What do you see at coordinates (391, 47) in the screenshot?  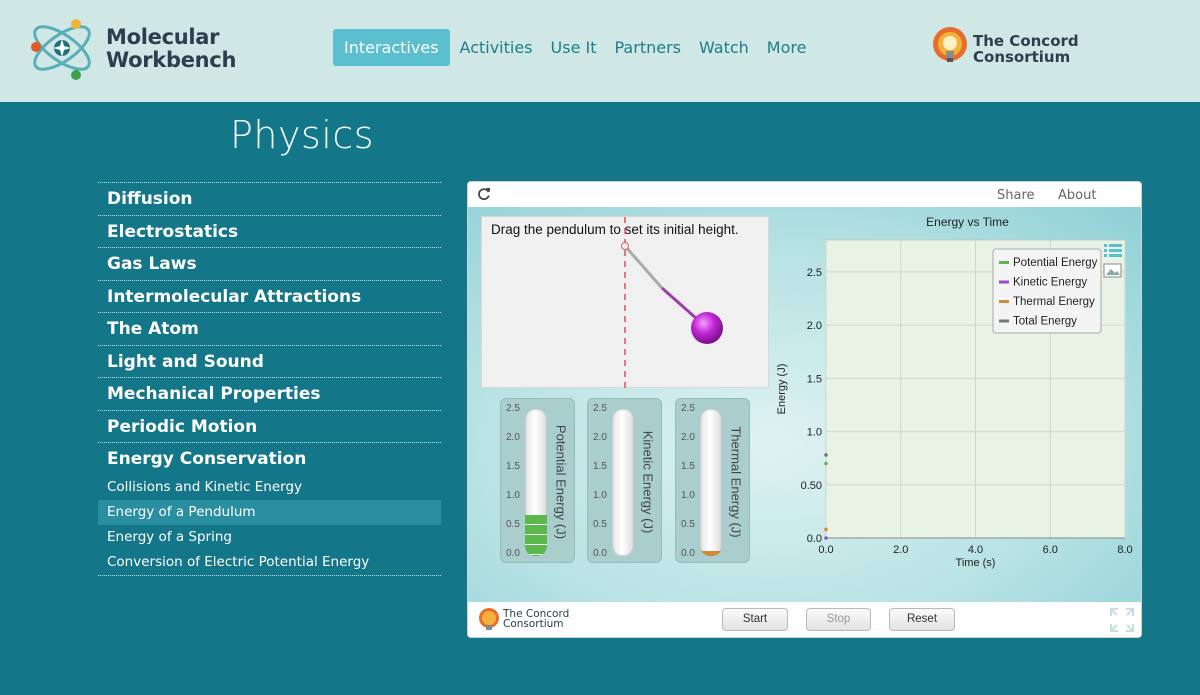 I see `nav-interactives: Interactives` at bounding box center [391, 47].